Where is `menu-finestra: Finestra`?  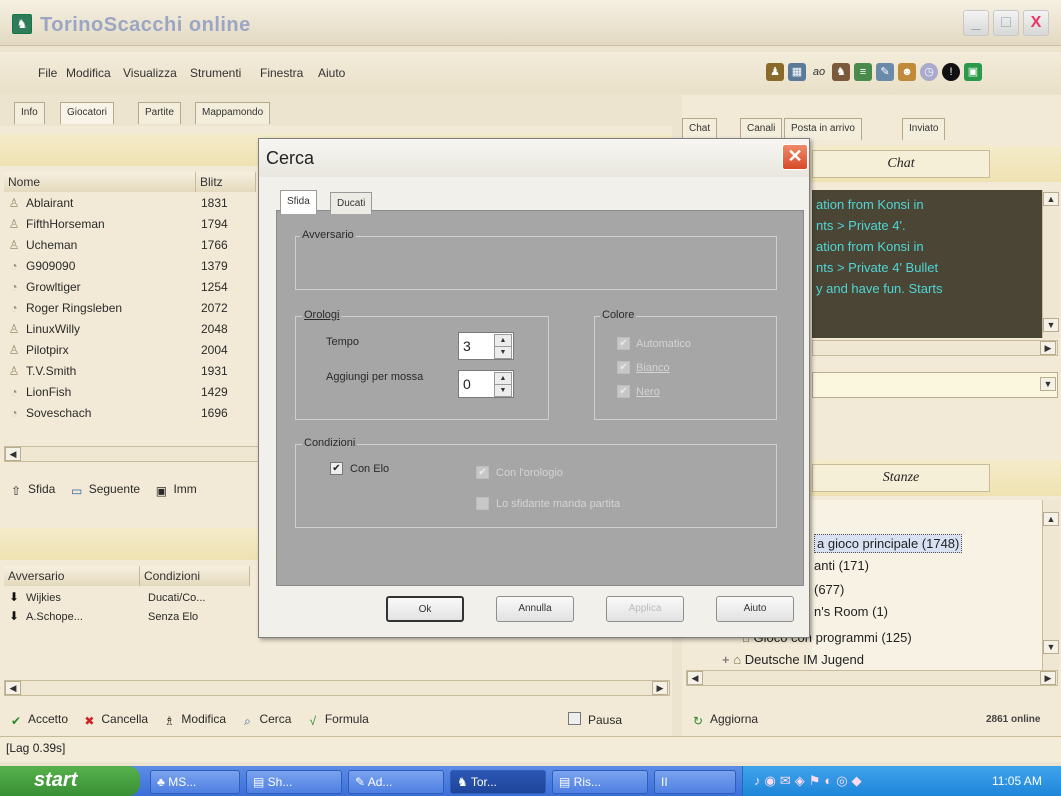 menu-finestra: Finestra is located at coordinates (281, 73).